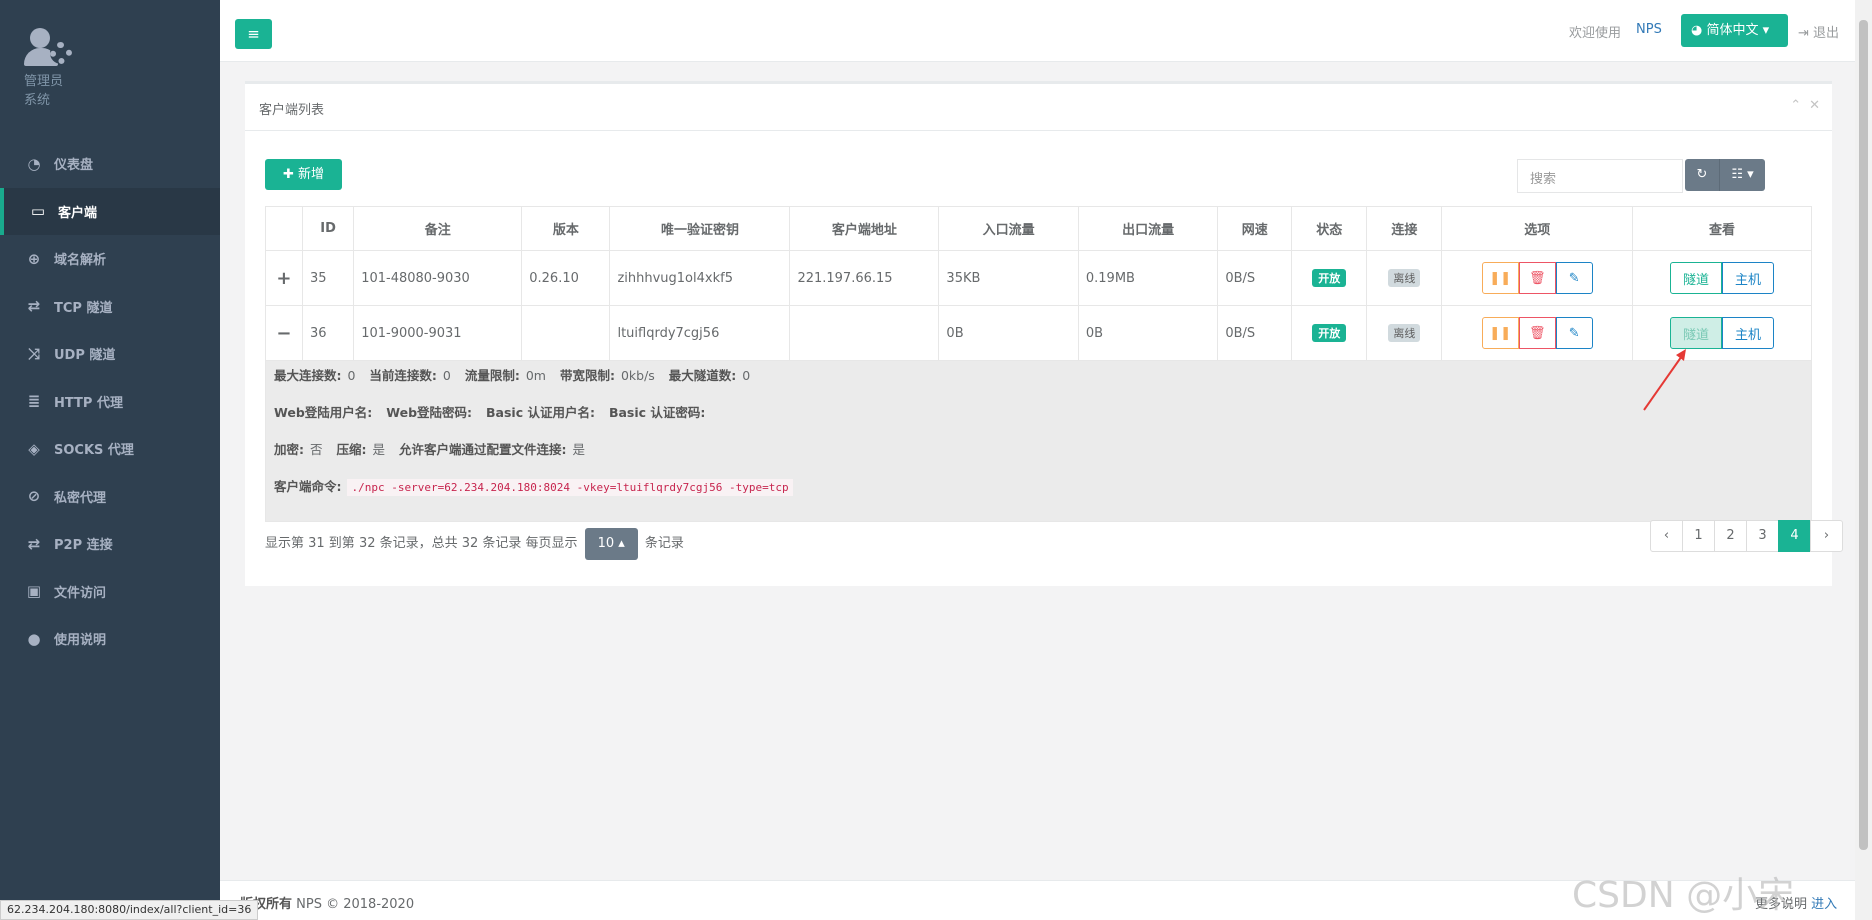  I want to click on col-connection: 连接, so click(1404, 228).